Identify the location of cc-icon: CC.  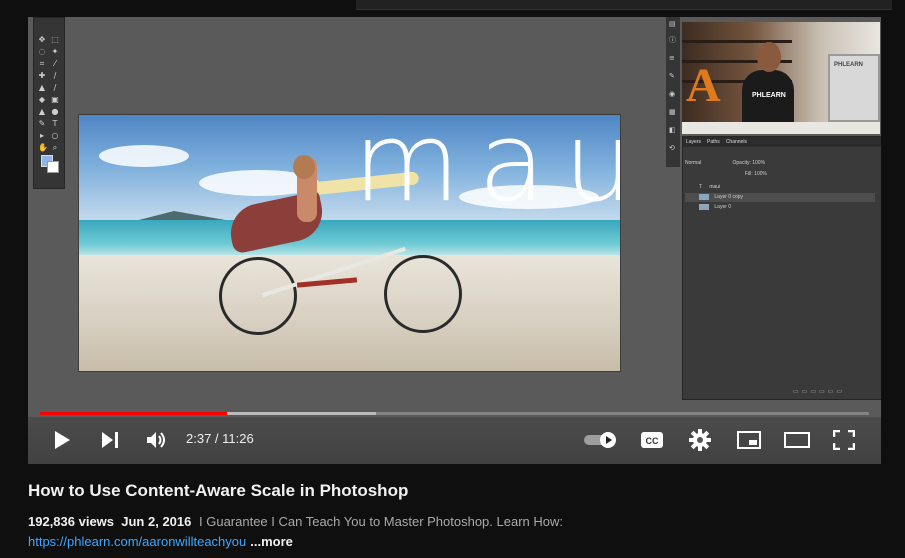
(652, 440).